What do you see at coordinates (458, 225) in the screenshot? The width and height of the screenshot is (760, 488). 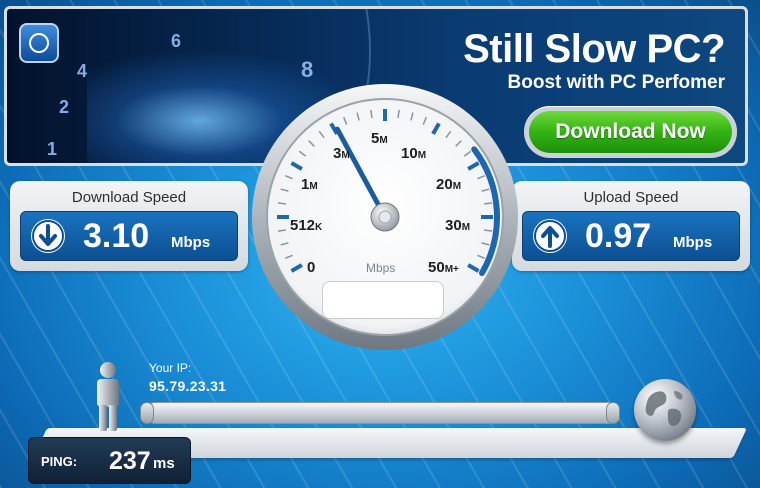 I see `gauge-label-30m: 30M` at bounding box center [458, 225].